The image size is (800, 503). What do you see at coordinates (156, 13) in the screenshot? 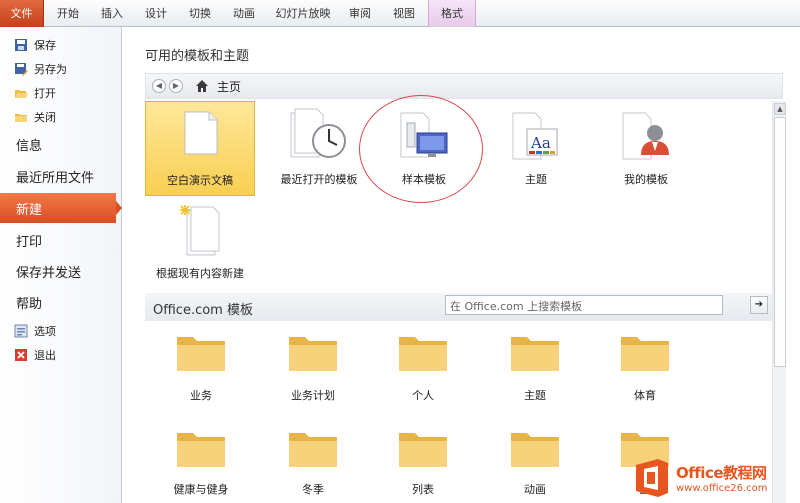
I see `tab-design: 设计` at bounding box center [156, 13].